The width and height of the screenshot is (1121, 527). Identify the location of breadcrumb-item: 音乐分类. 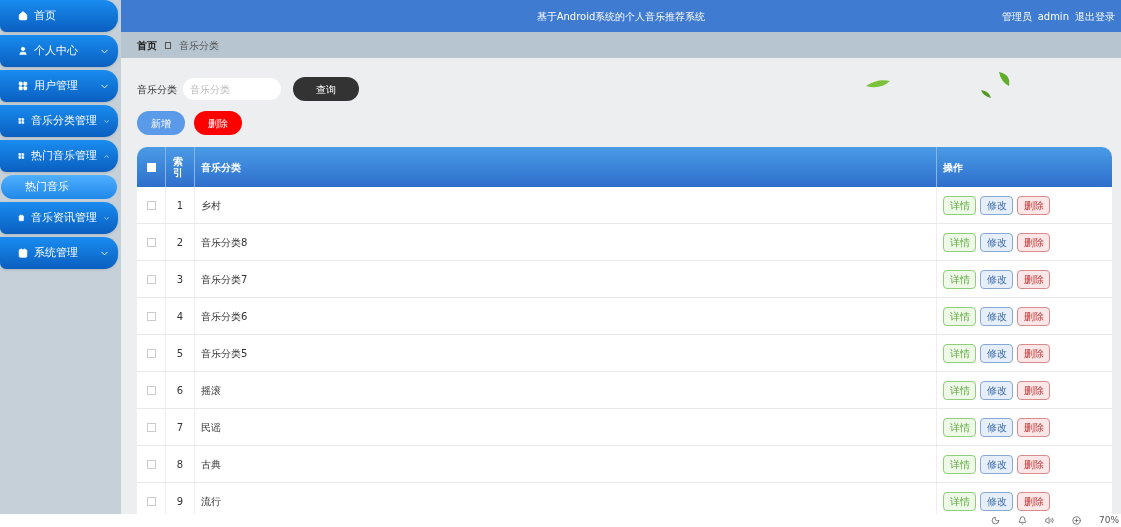
(199, 45).